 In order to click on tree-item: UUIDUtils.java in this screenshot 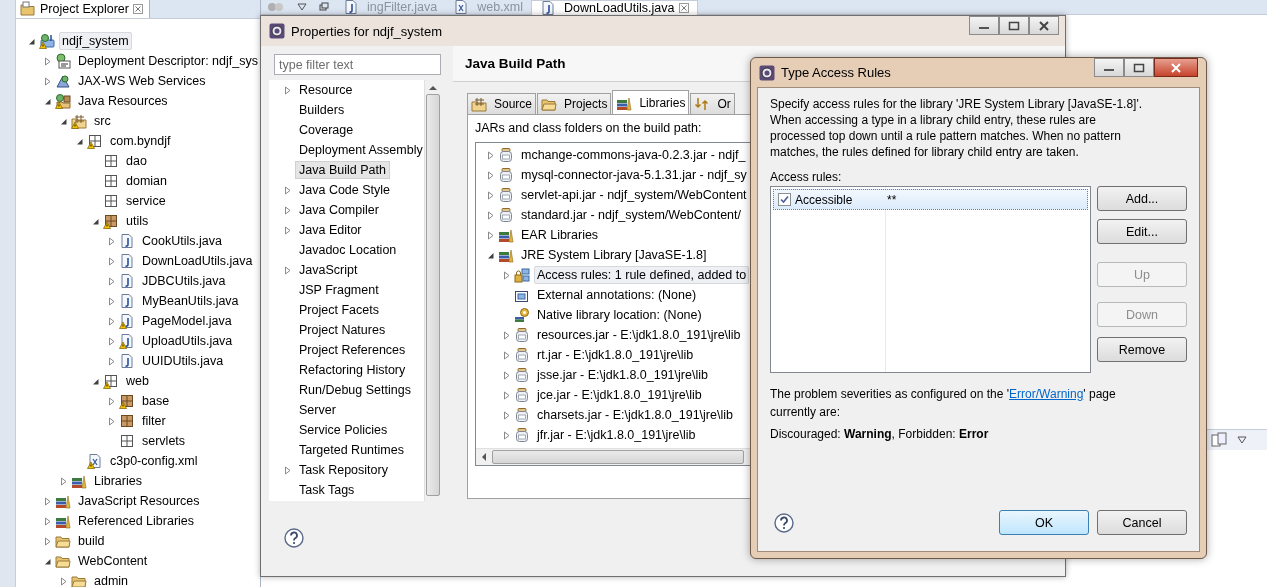, I will do `click(183, 361)`.